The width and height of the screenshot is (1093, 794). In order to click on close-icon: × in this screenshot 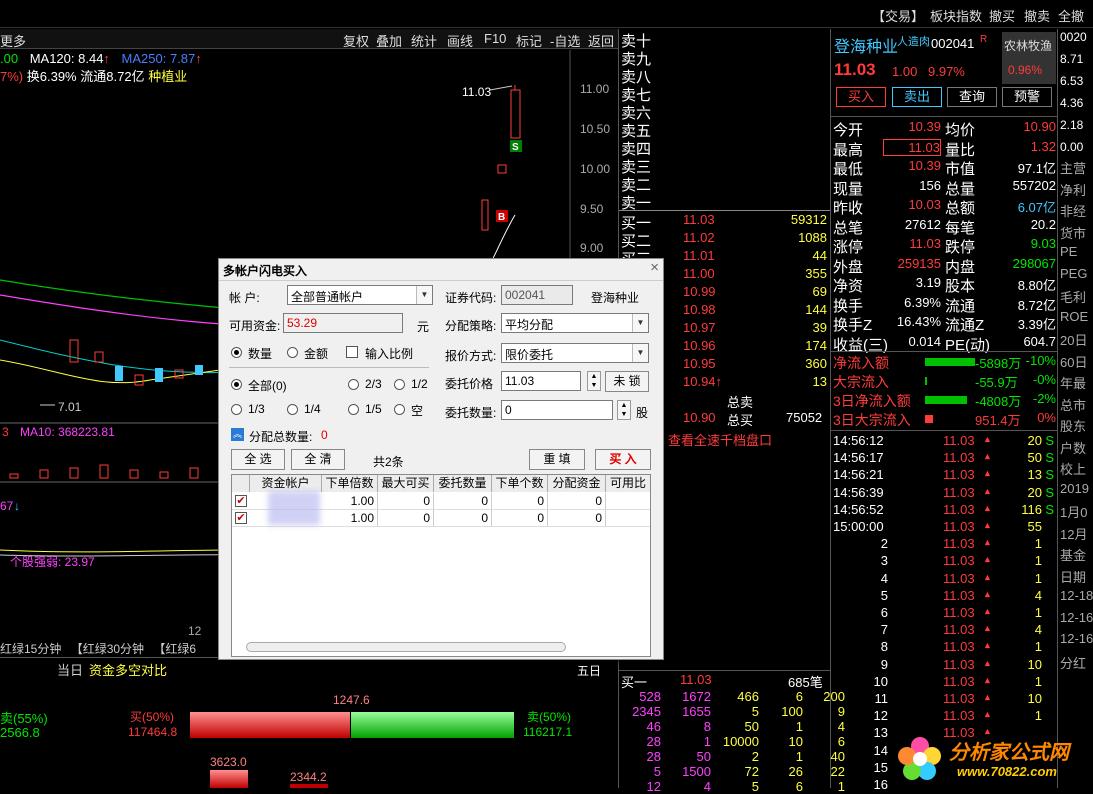, I will do `click(654, 267)`.